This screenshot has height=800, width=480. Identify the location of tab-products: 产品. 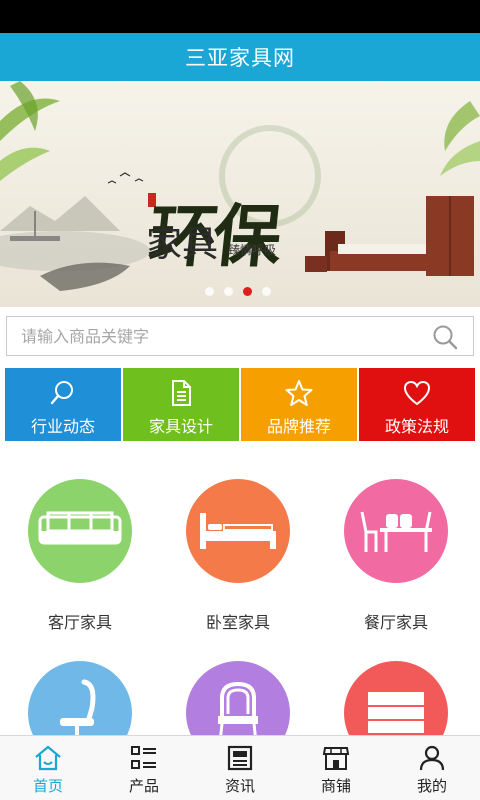
(144, 768).